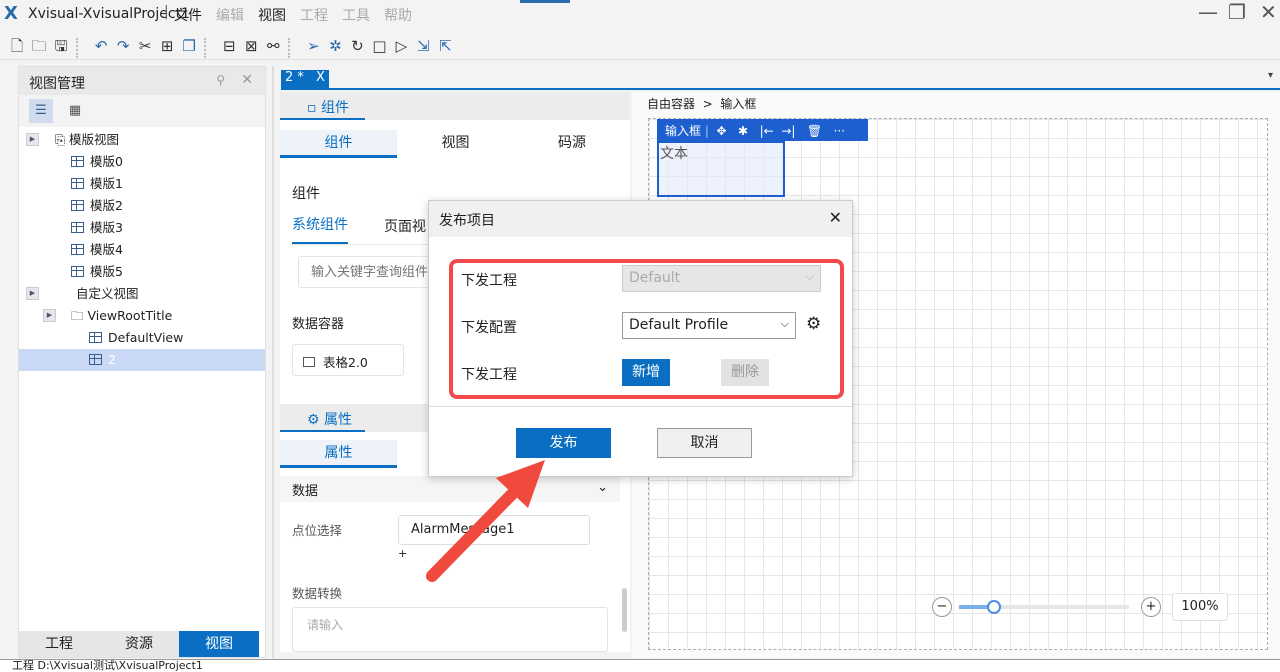  What do you see at coordinates (485, 521) in the screenshot?
I see `annotation-arrow` at bounding box center [485, 521].